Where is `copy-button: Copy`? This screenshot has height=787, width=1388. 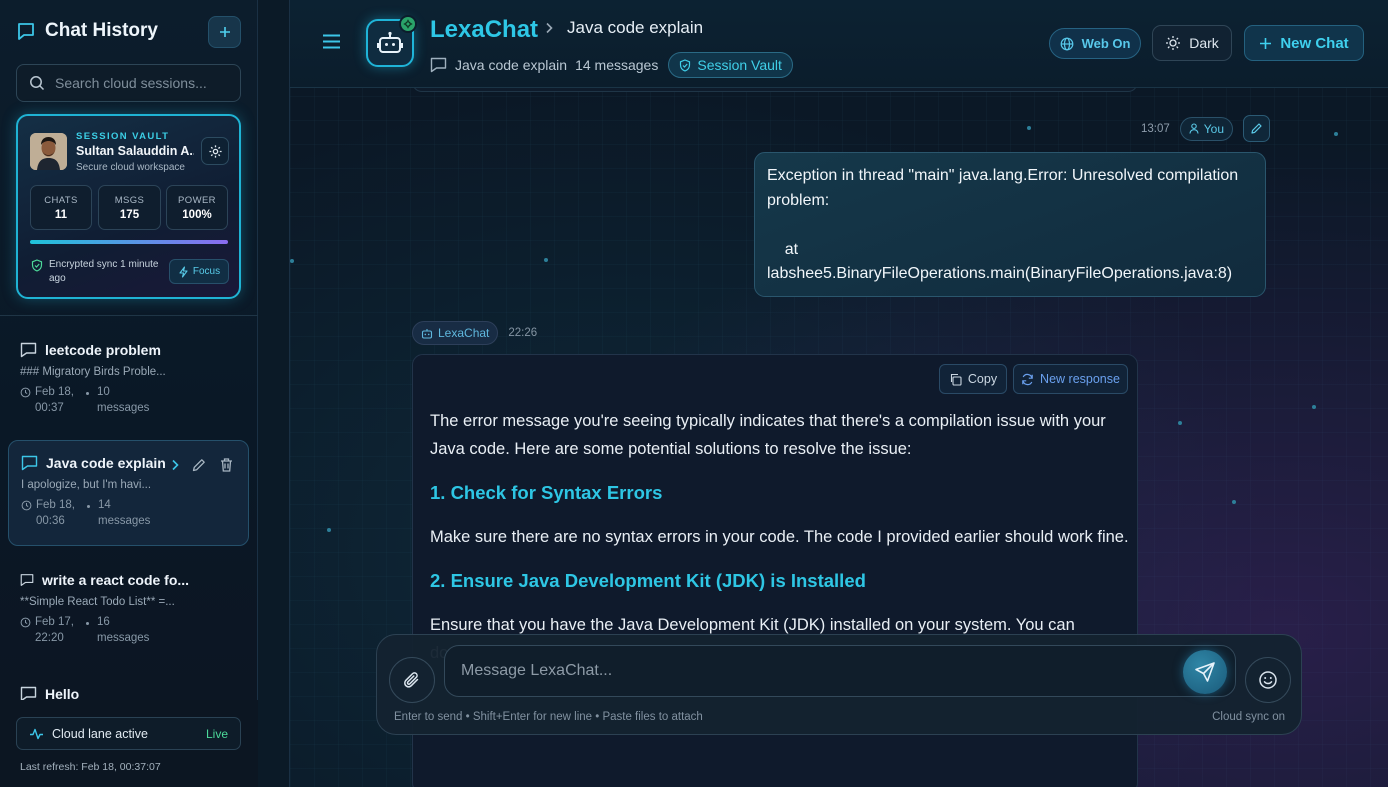
copy-button: Copy is located at coordinates (973, 379).